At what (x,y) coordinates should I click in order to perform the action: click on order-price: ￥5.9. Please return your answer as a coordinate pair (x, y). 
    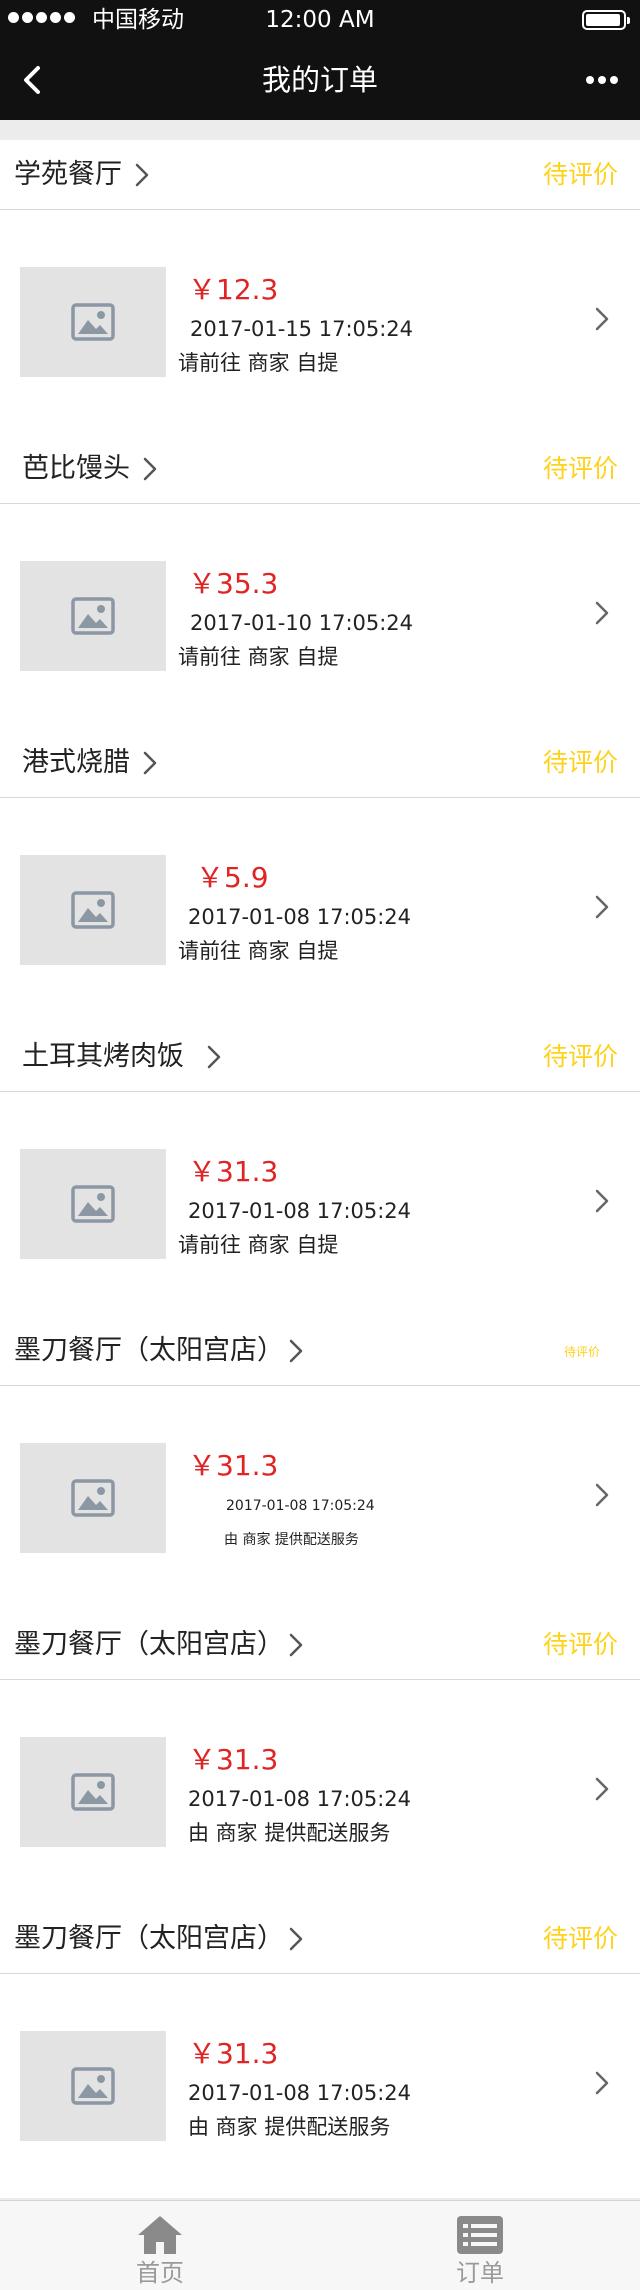
    Looking at the image, I should click on (232, 877).